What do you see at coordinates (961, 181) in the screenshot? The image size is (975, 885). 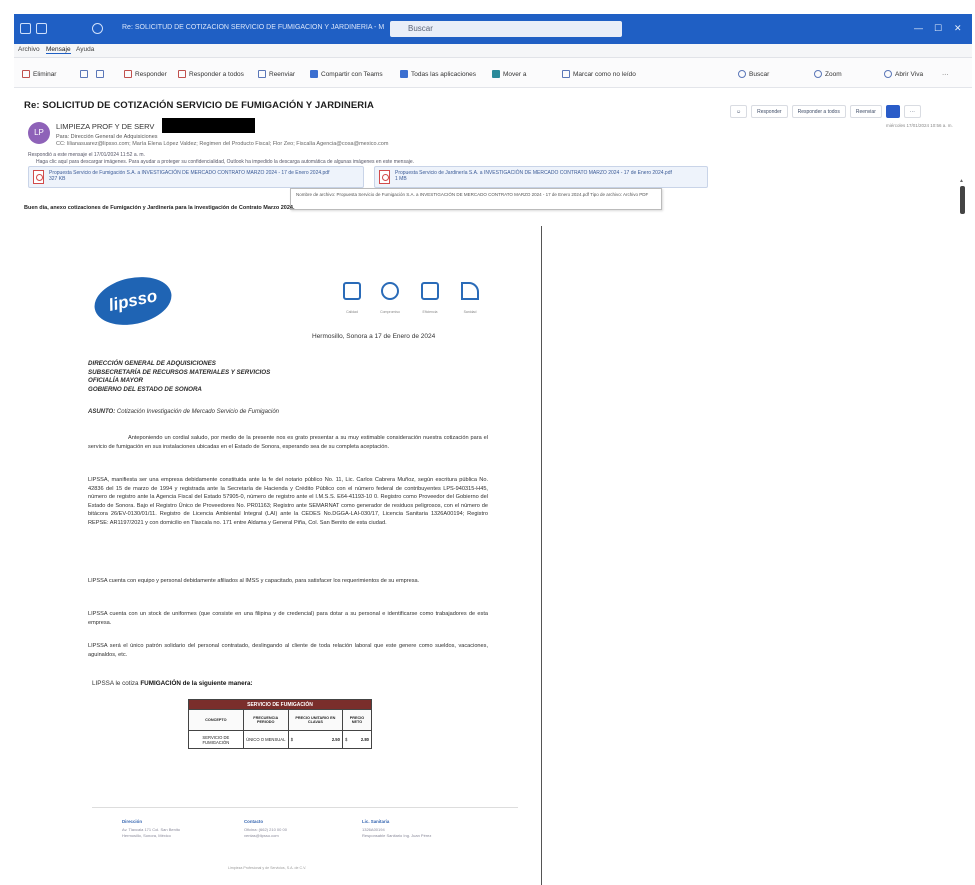 I see `scroll-up-arrow: ▲` at bounding box center [961, 181].